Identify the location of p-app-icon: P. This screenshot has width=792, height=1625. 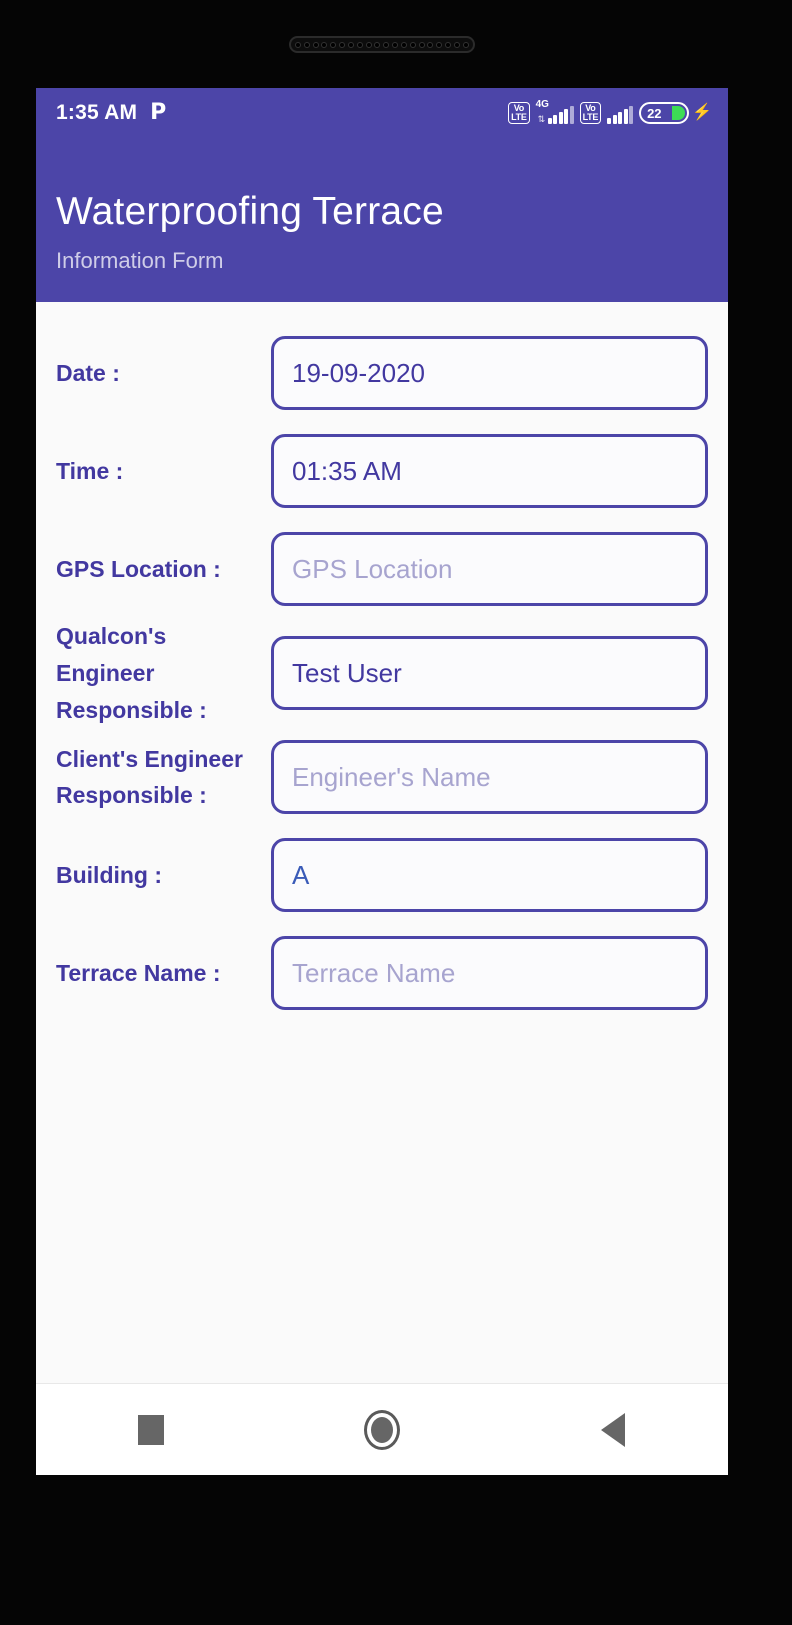
(158, 112).